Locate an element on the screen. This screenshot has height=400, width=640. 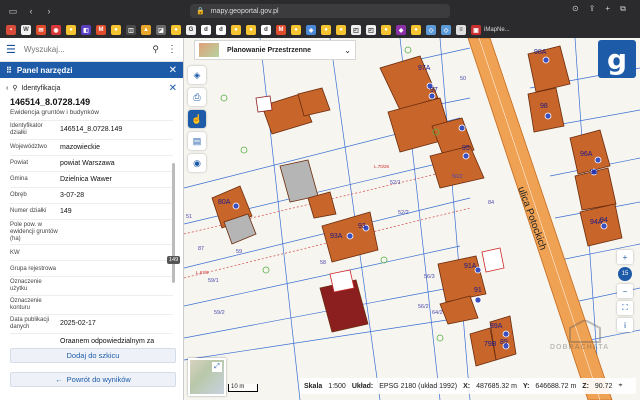
bookmark-icon: ◧ is located at coordinates (86, 30).